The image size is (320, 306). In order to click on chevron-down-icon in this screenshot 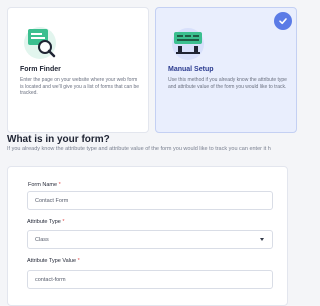, I will do `click(262, 239)`.